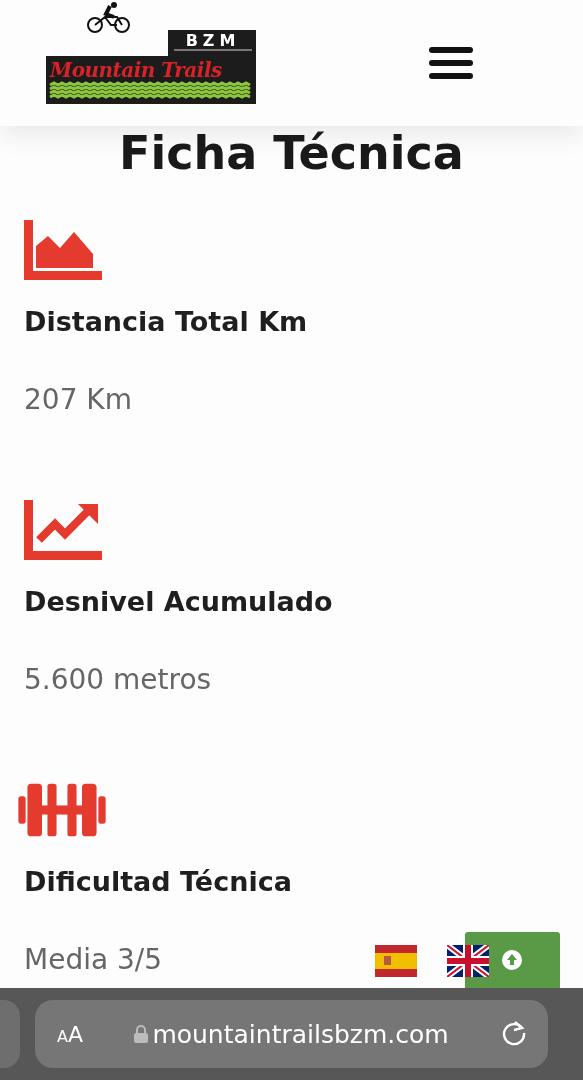  What do you see at coordinates (468, 961) in the screenshot?
I see `uk-flag-button` at bounding box center [468, 961].